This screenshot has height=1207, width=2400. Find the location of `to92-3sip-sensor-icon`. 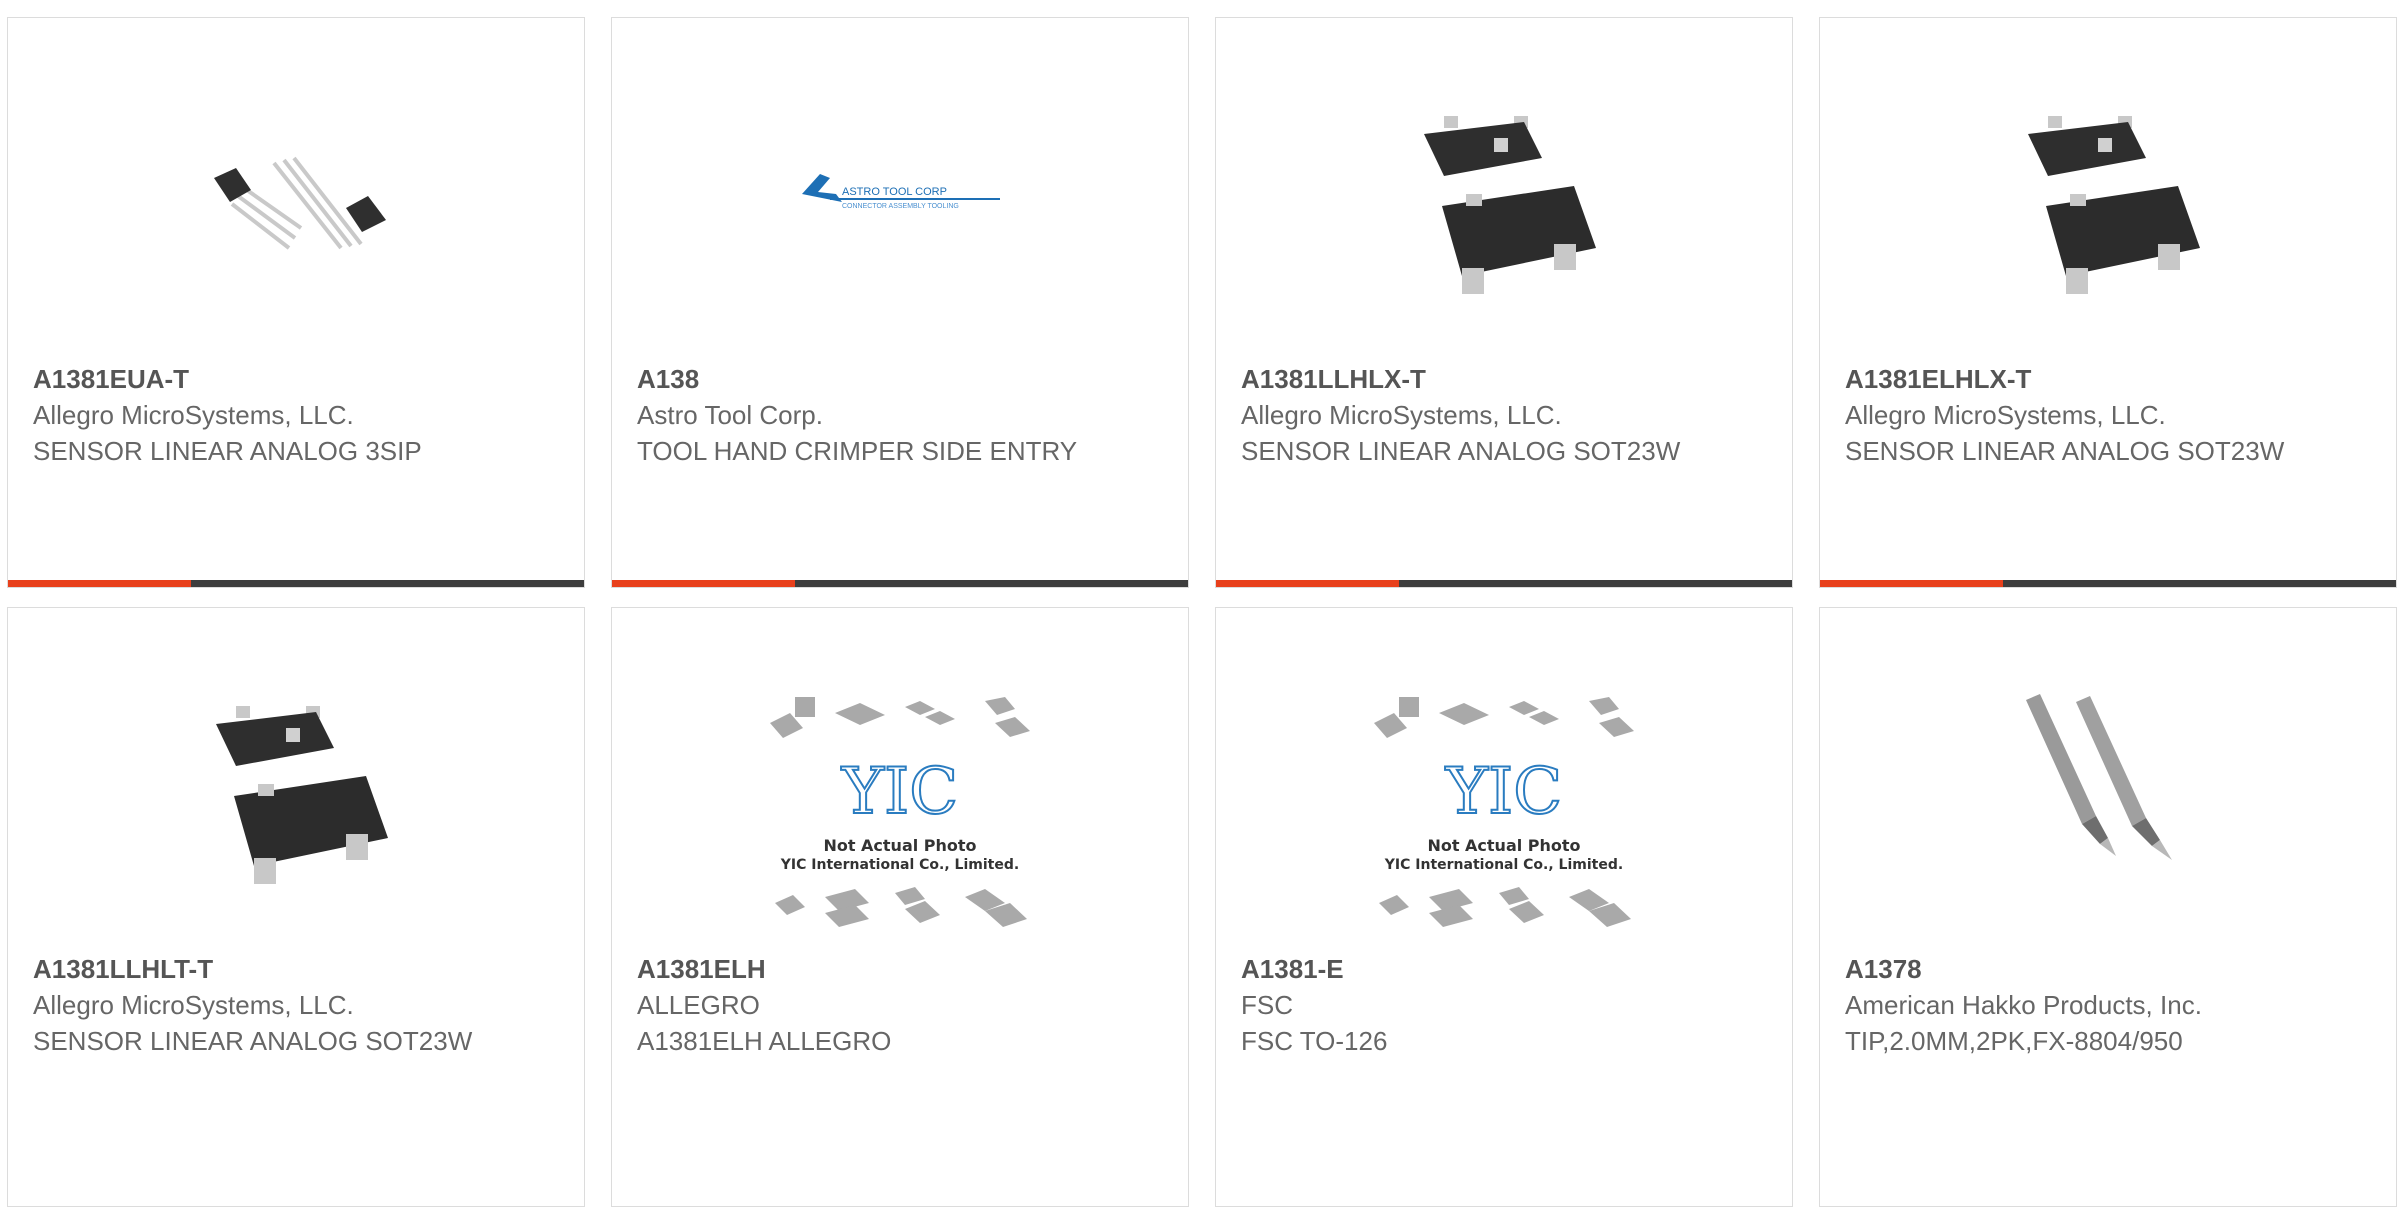

to92-3sip-sensor-icon is located at coordinates (296, 198).